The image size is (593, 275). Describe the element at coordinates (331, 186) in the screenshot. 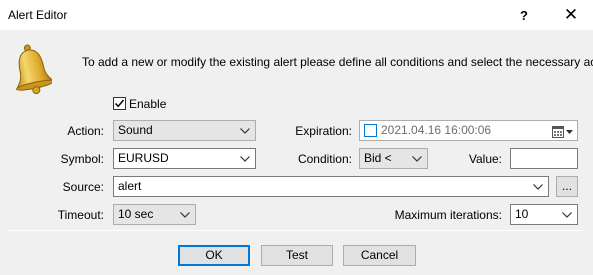

I see `source-select: alert` at that location.